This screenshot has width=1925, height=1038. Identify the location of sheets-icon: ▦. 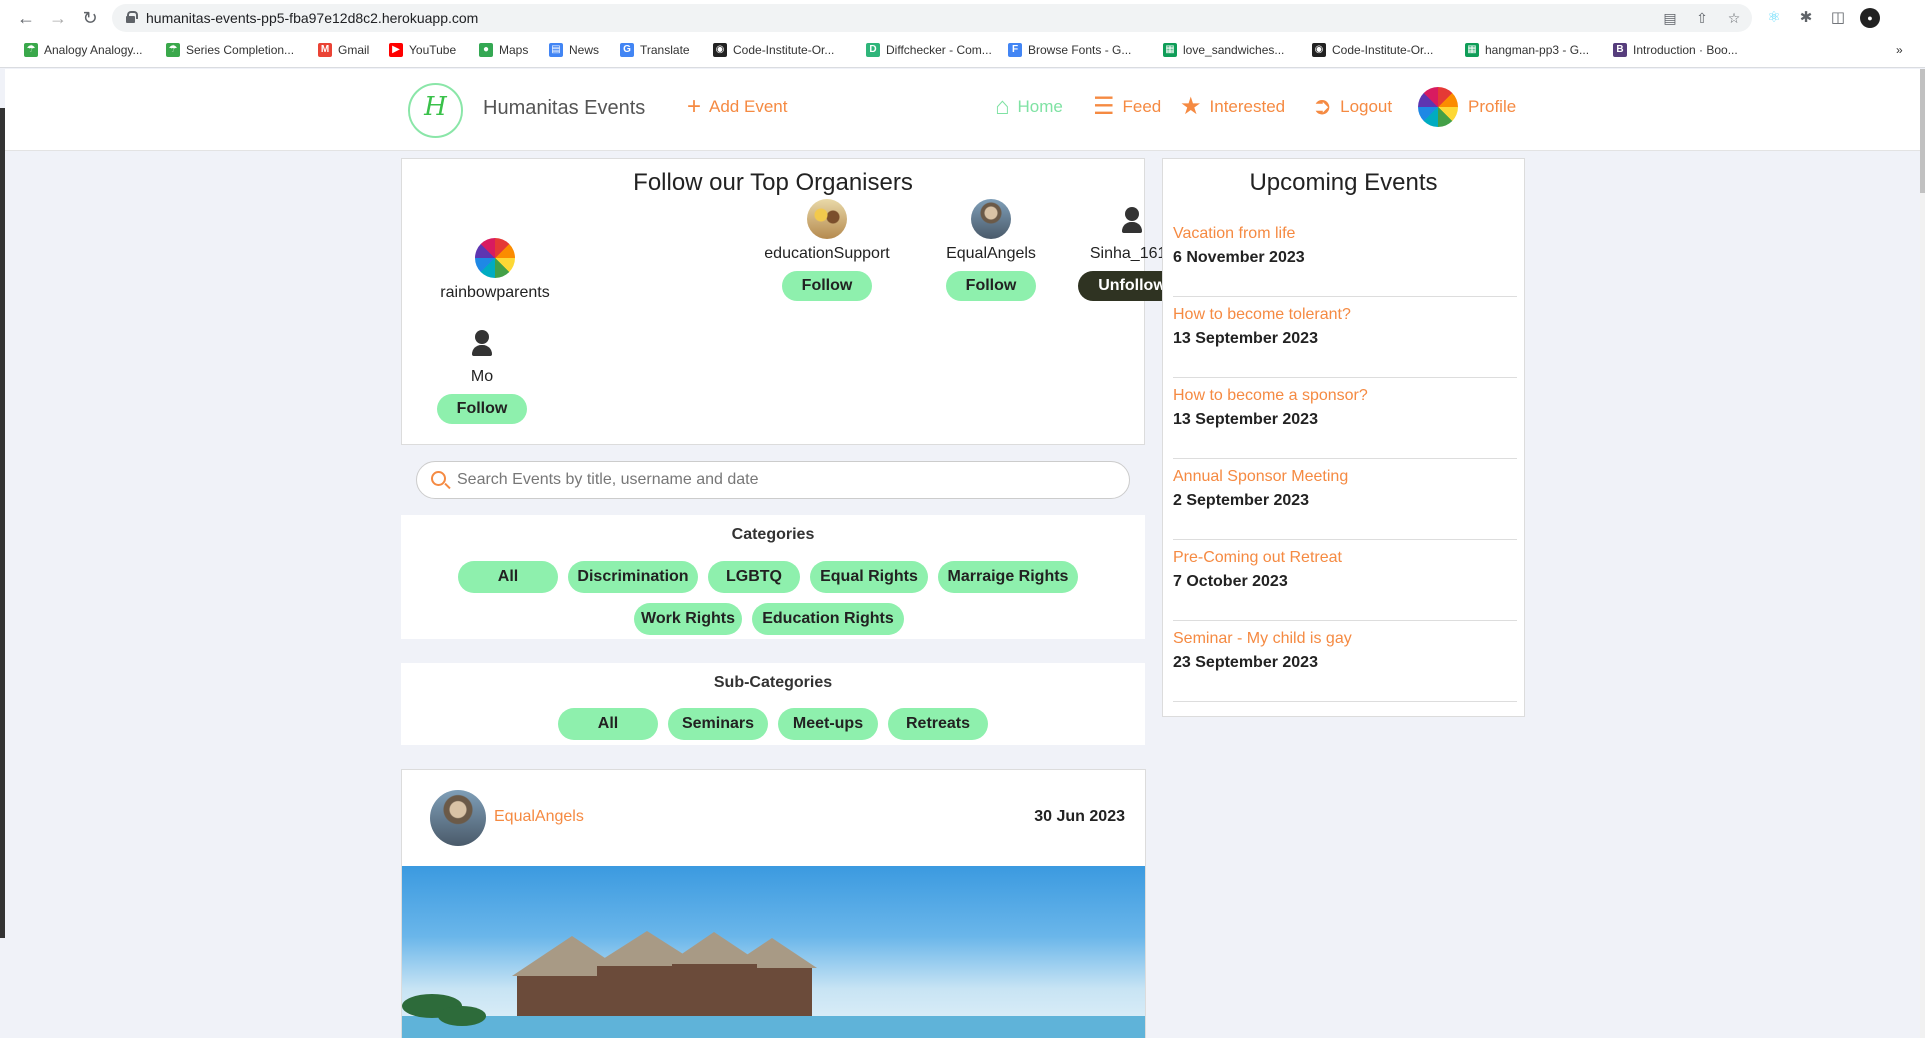
(1170, 50).